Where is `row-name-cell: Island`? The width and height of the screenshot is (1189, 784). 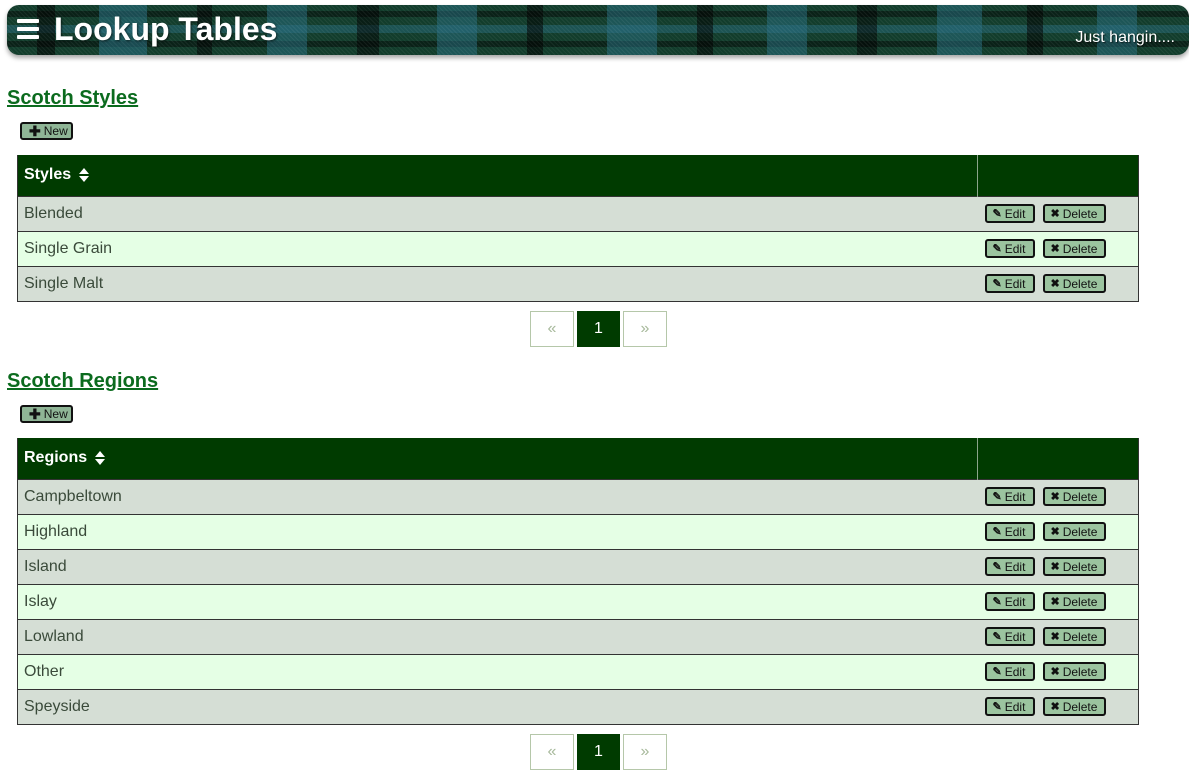
row-name-cell: Island is located at coordinates (497, 566).